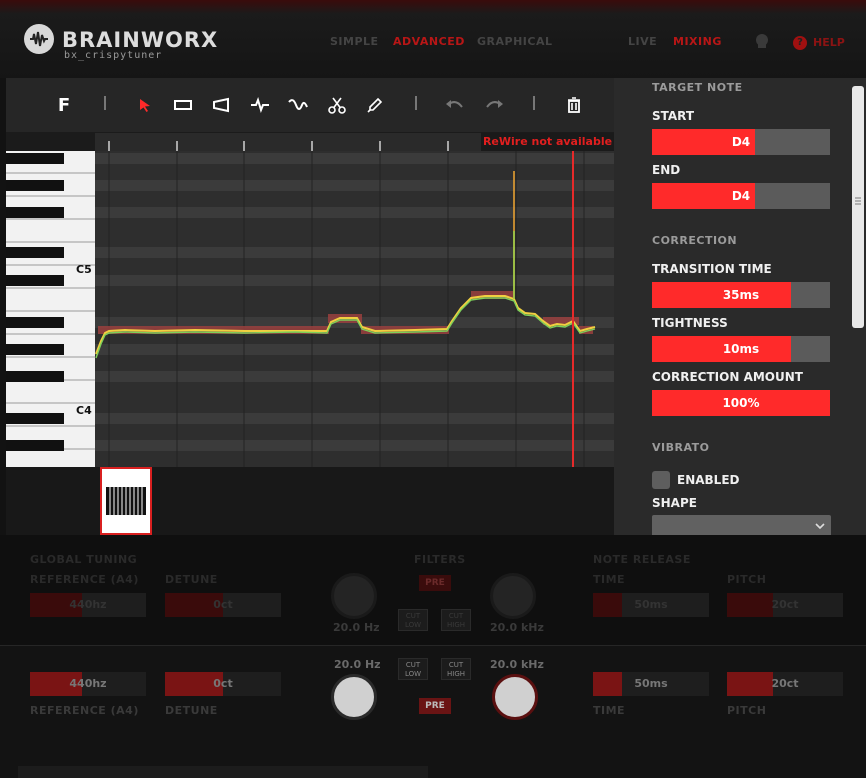 The width and height of the screenshot is (866, 778). What do you see at coordinates (674, 503) in the screenshot?
I see `shape-label: SHAPE` at bounding box center [674, 503].